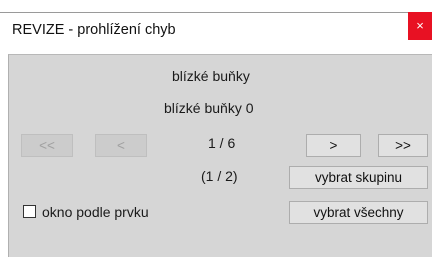 The height and width of the screenshot is (257, 432). What do you see at coordinates (95, 212) in the screenshot?
I see `element-window-checkbox-label: okno podle prvku` at bounding box center [95, 212].